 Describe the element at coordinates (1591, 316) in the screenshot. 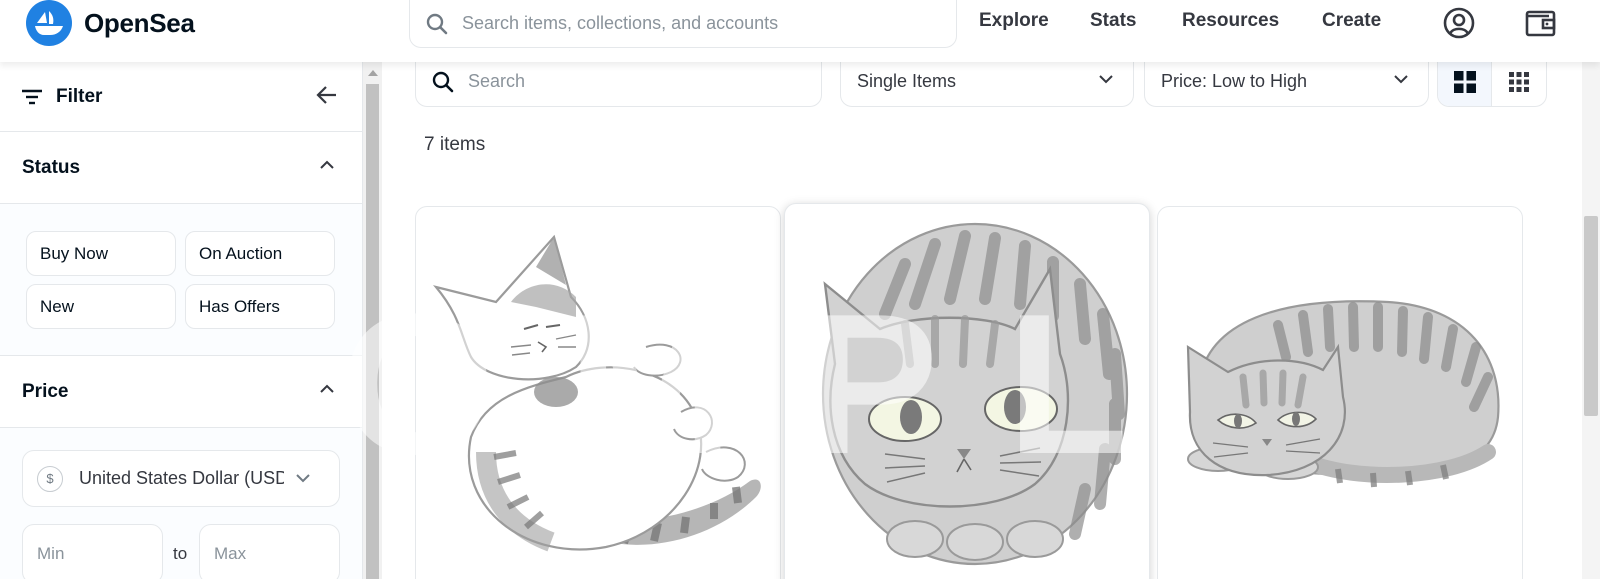

I see `page-scroll-thumb` at that location.